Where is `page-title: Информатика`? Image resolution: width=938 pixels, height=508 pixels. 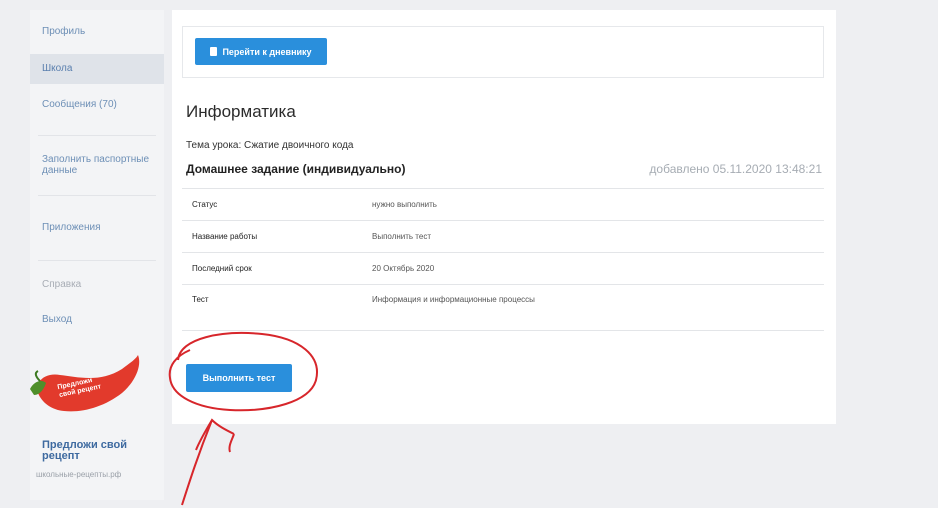
page-title: Информатика is located at coordinates (241, 111).